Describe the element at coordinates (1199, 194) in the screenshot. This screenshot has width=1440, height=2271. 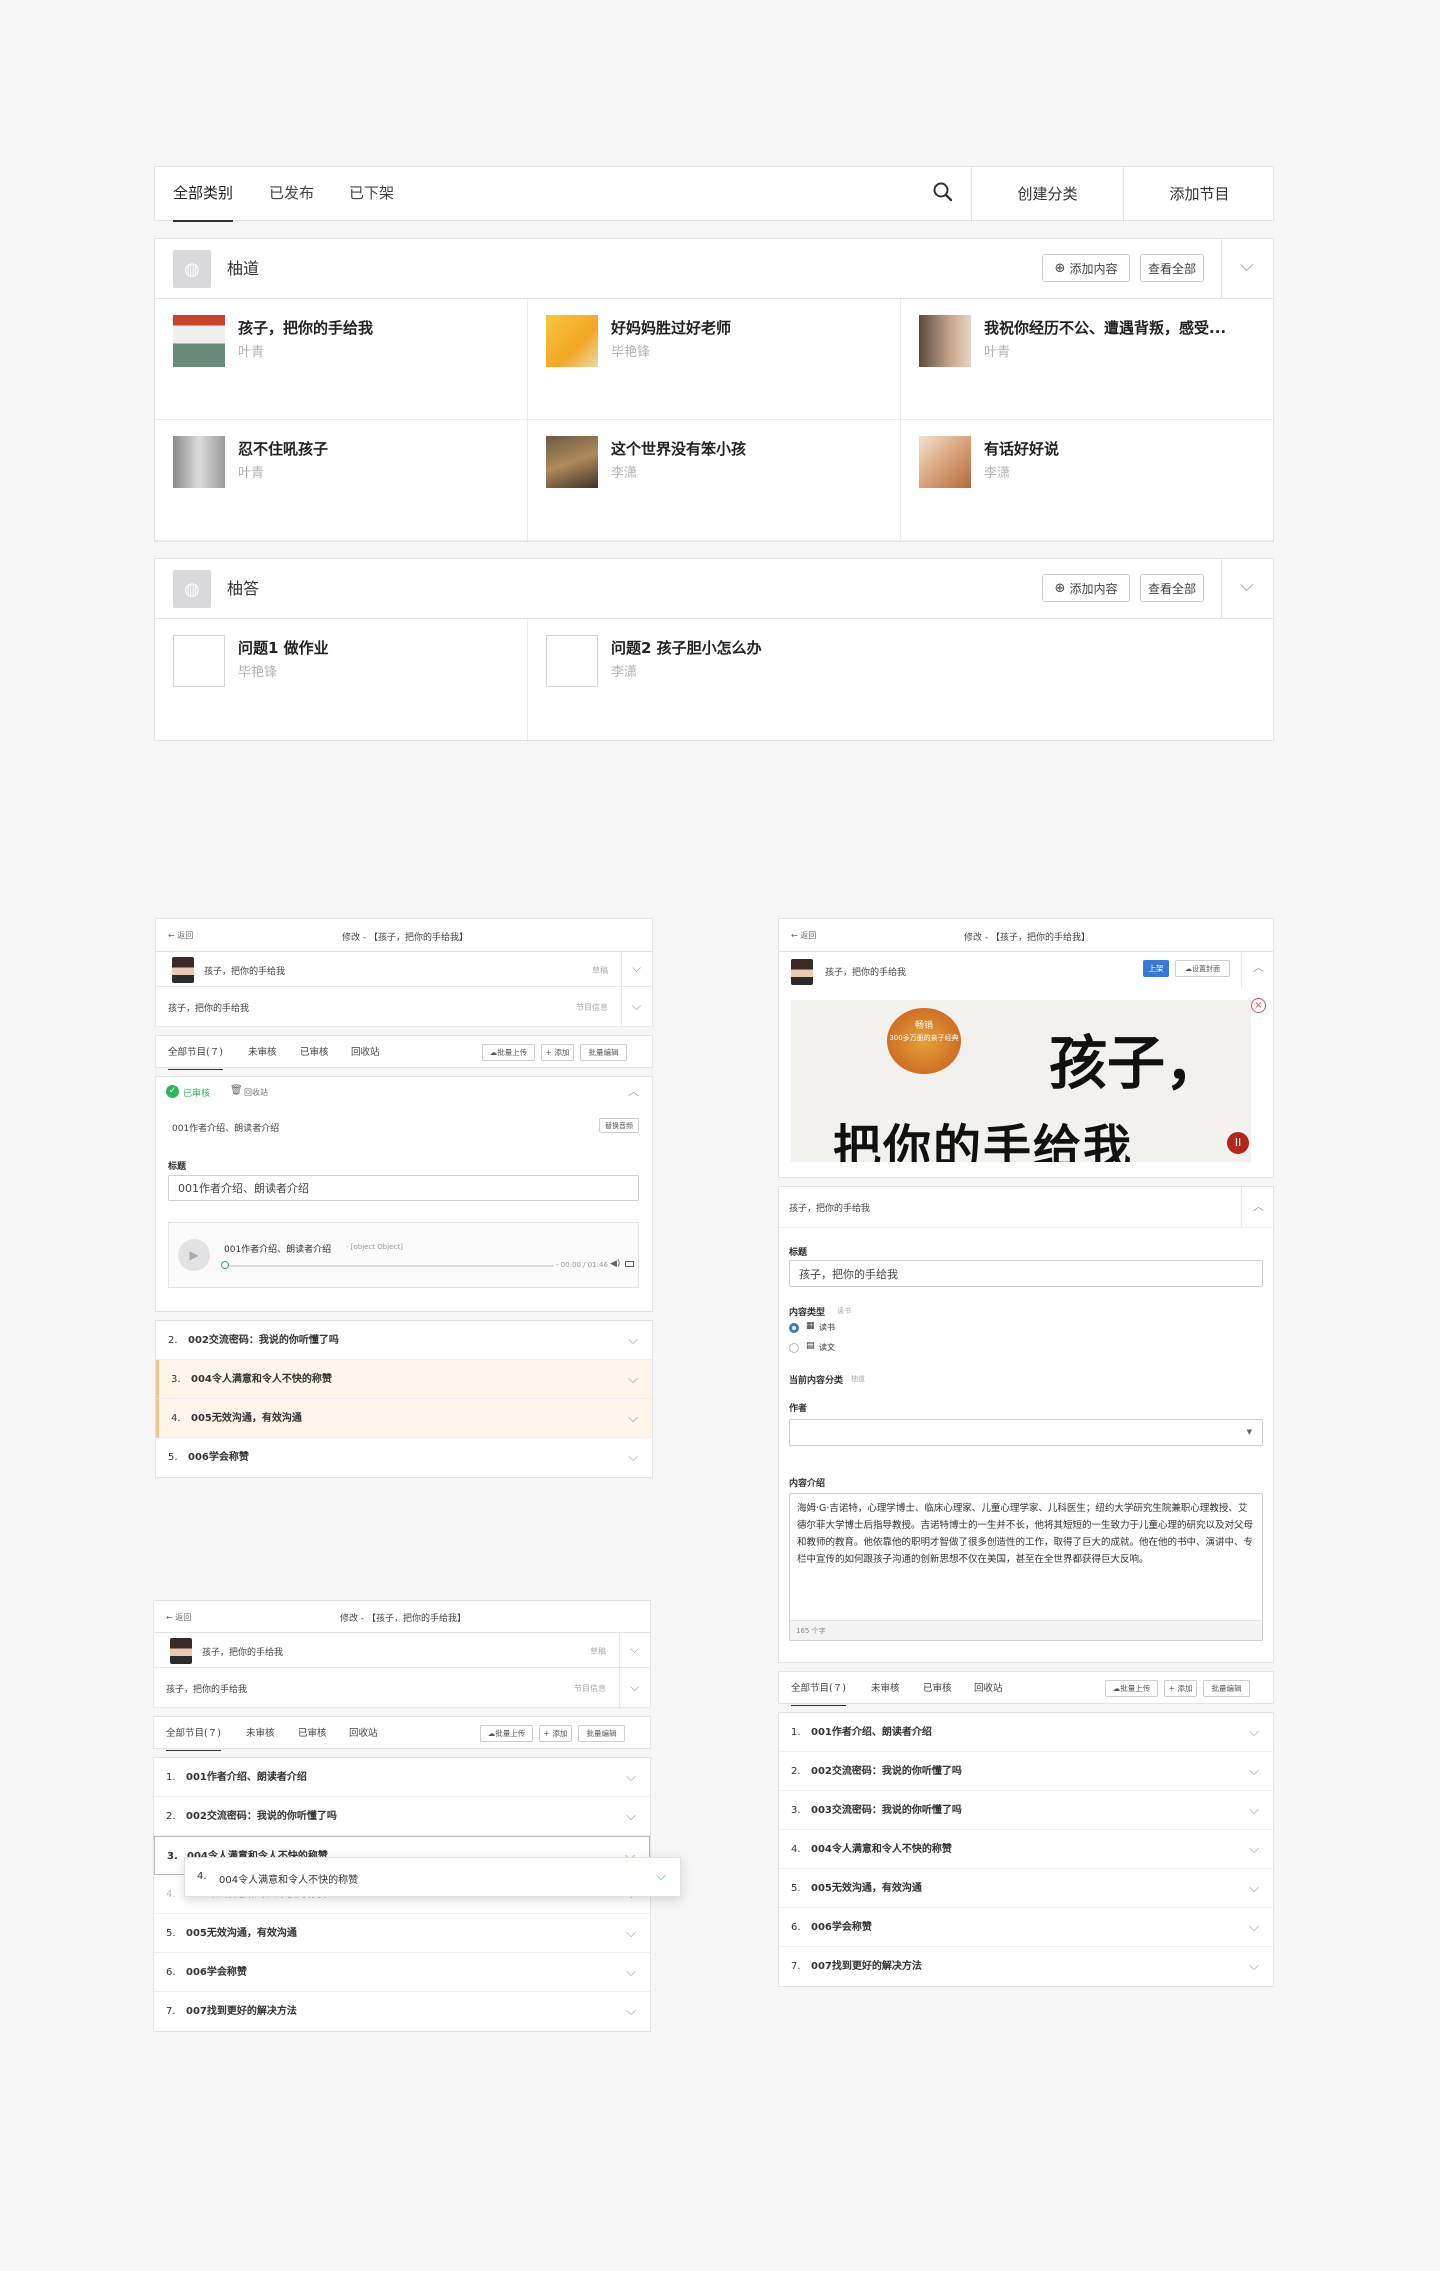
I see `add-program-button: 添加节目` at that location.